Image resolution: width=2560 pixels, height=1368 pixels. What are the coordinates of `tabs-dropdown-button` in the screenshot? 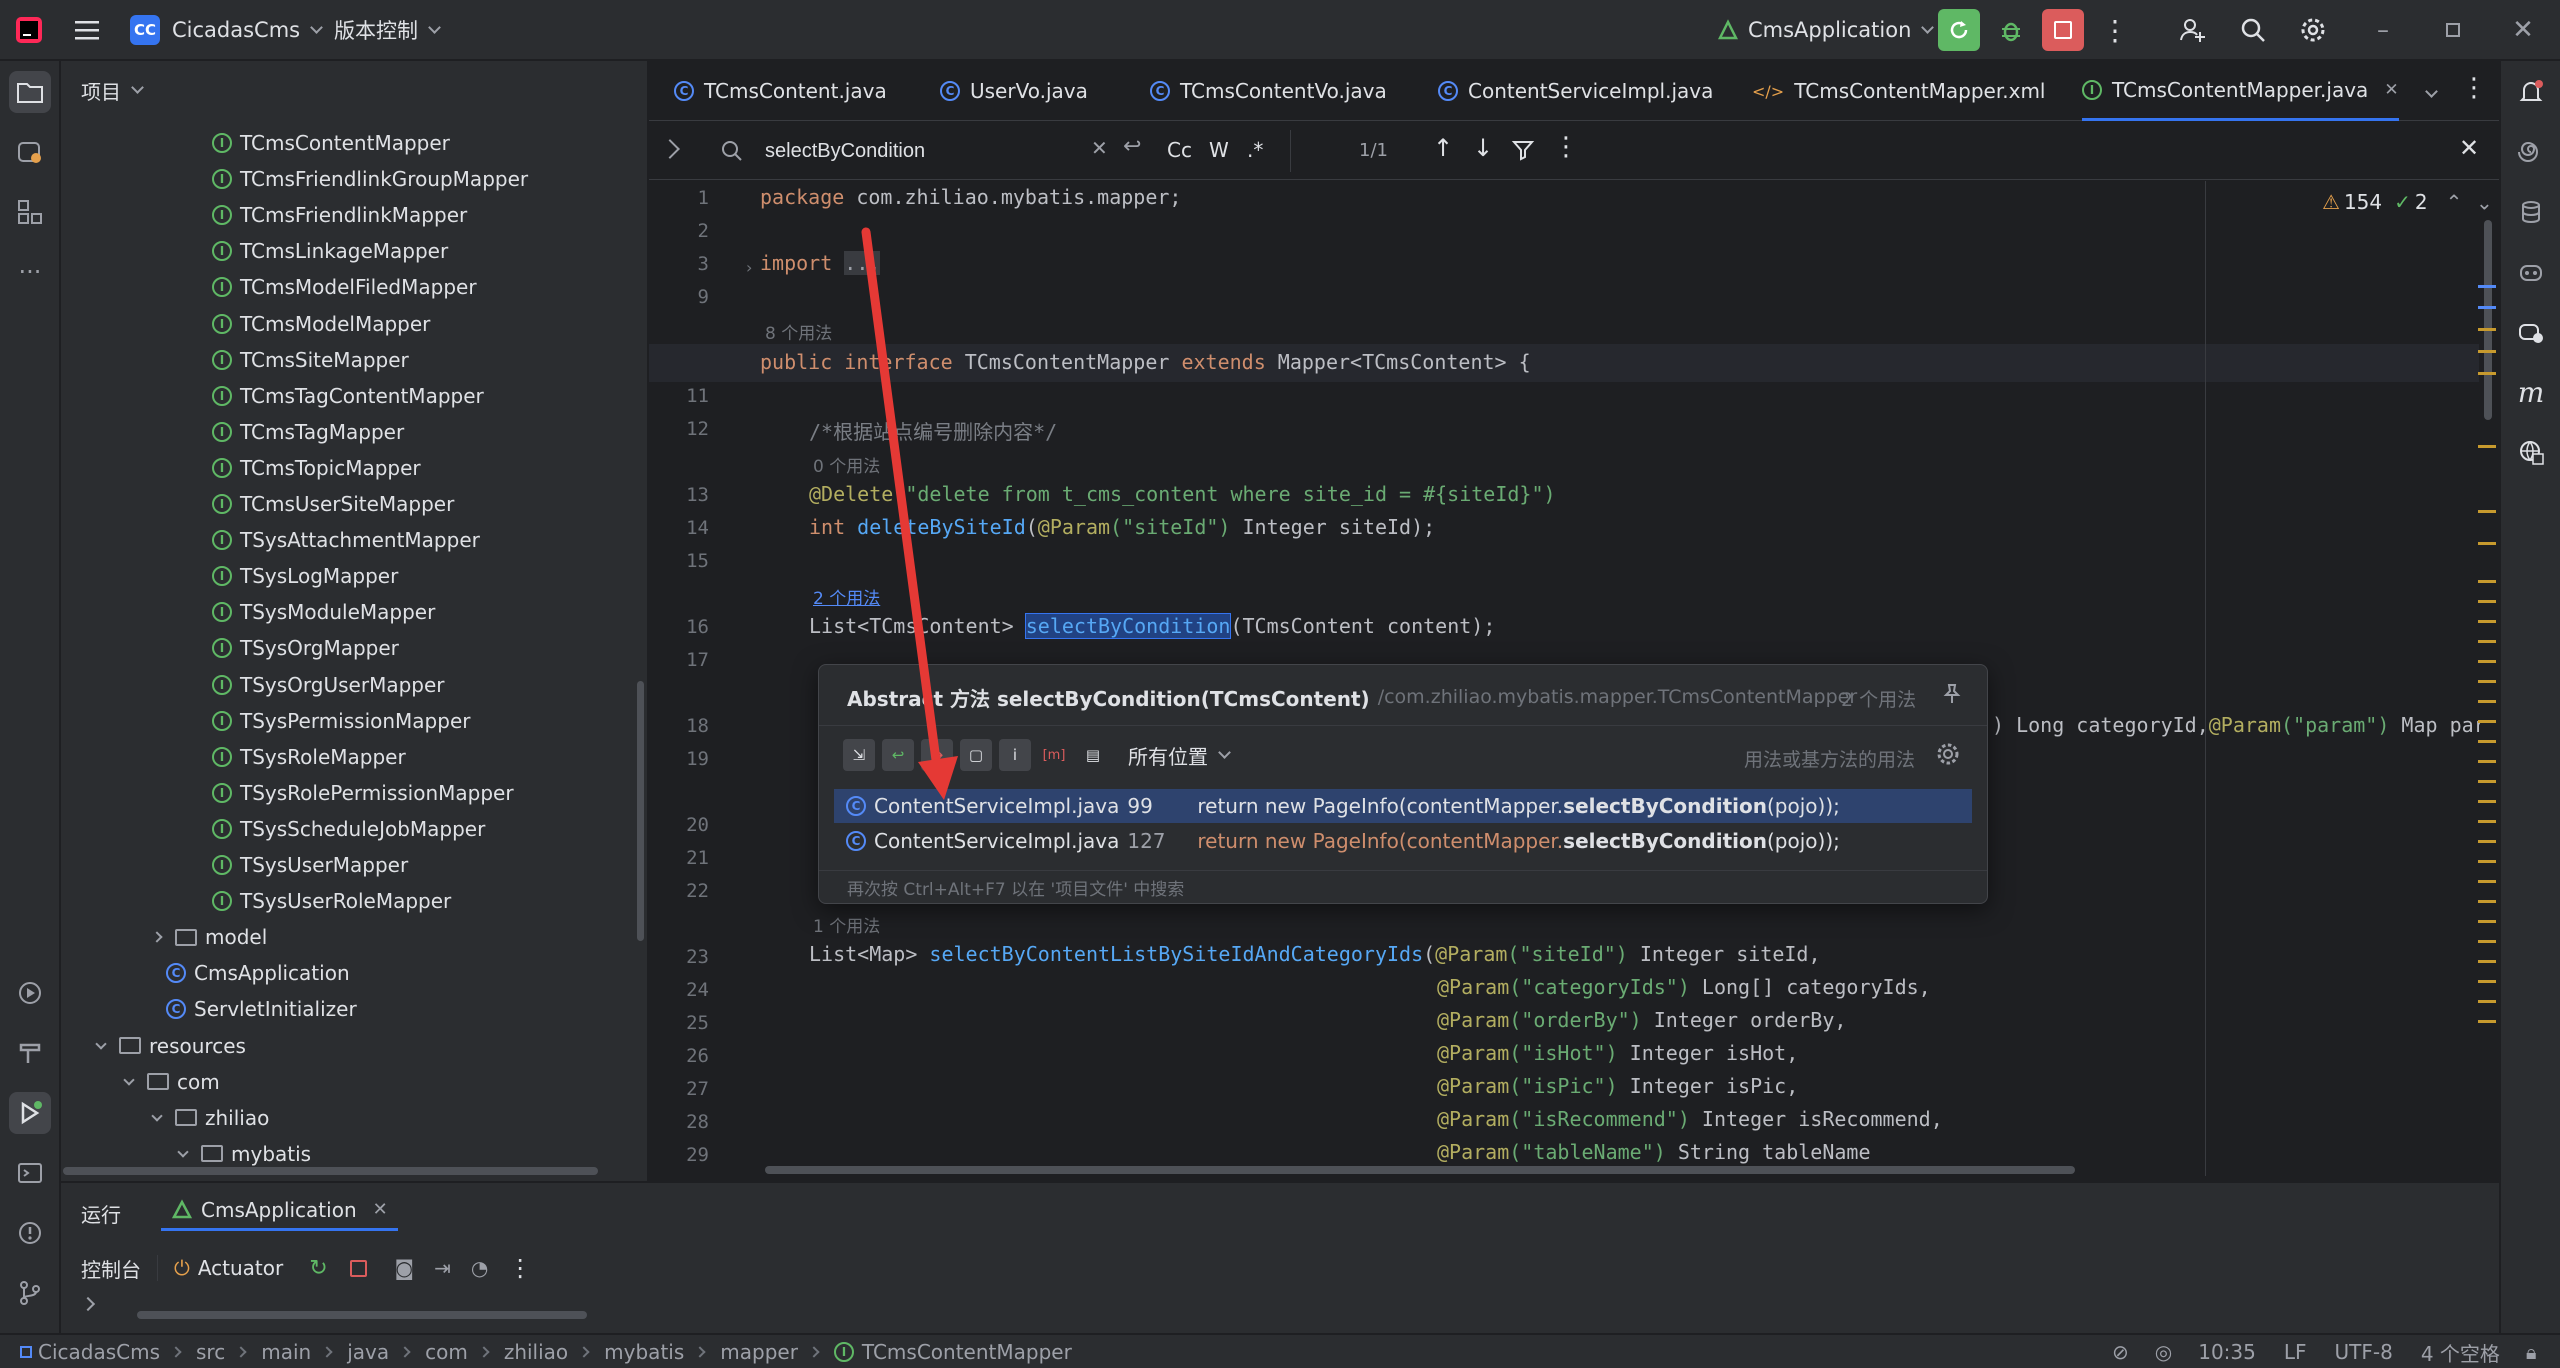 It's located at (2431, 91).